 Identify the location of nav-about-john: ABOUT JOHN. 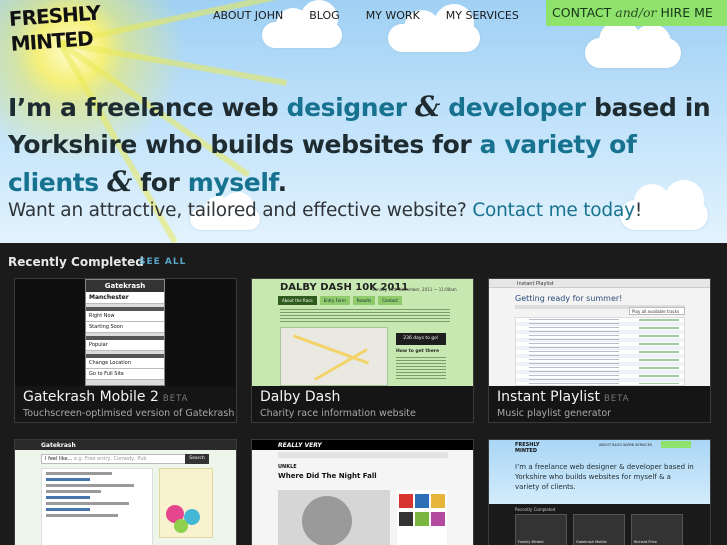
(248, 13).